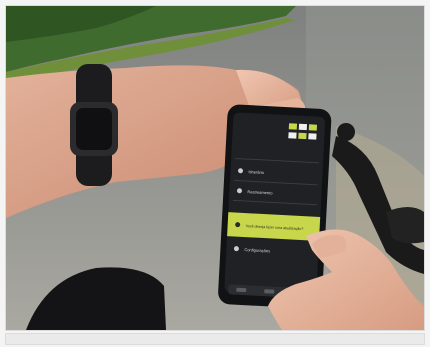 This screenshot has width=430, height=347. I want to click on handlebar-clamp, so click(346, 132).